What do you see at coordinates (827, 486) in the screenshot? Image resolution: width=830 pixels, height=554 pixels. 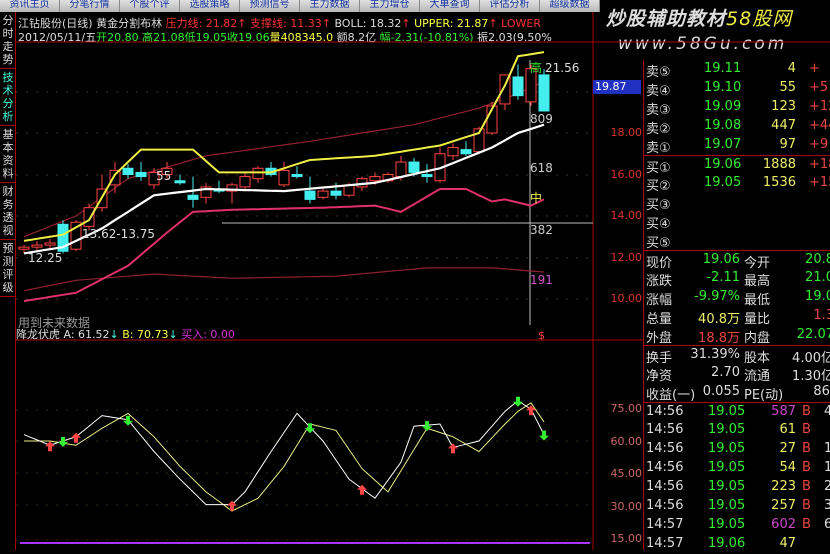 I see `tick-count: 2` at bounding box center [827, 486].